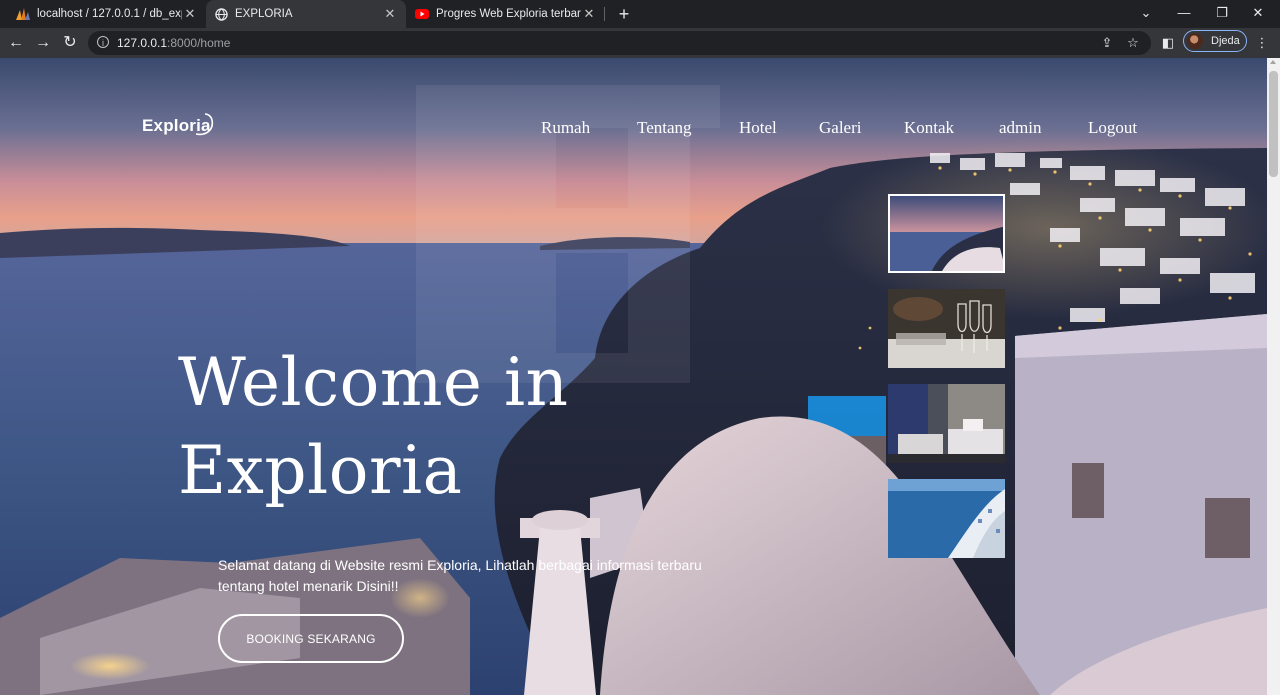  What do you see at coordinates (619, 43) in the screenshot?
I see `address-bar: i 127.0.0.1:8000/home ⇪ ☆` at bounding box center [619, 43].